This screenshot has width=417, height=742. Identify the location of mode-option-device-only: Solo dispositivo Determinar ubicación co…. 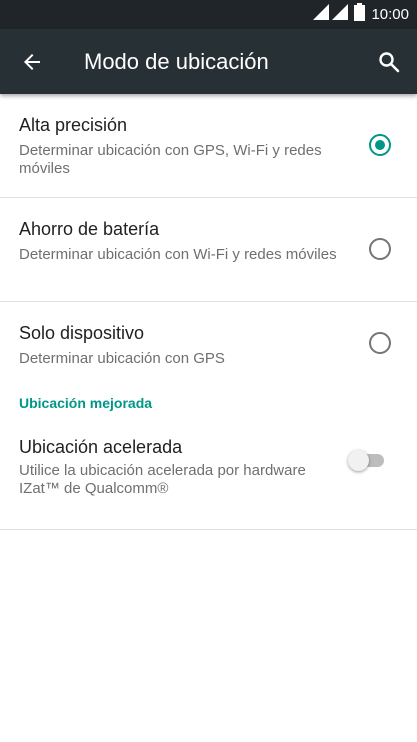
(208, 347).